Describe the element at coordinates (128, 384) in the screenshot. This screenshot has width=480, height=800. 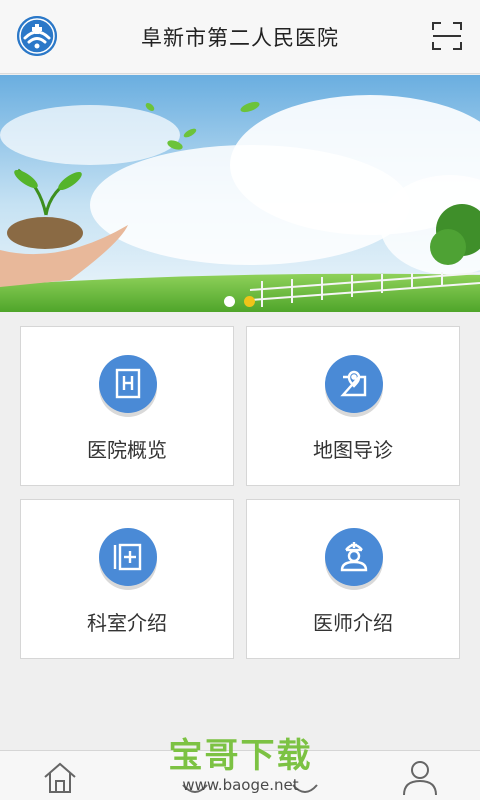
I see `hospital-building-icon` at that location.